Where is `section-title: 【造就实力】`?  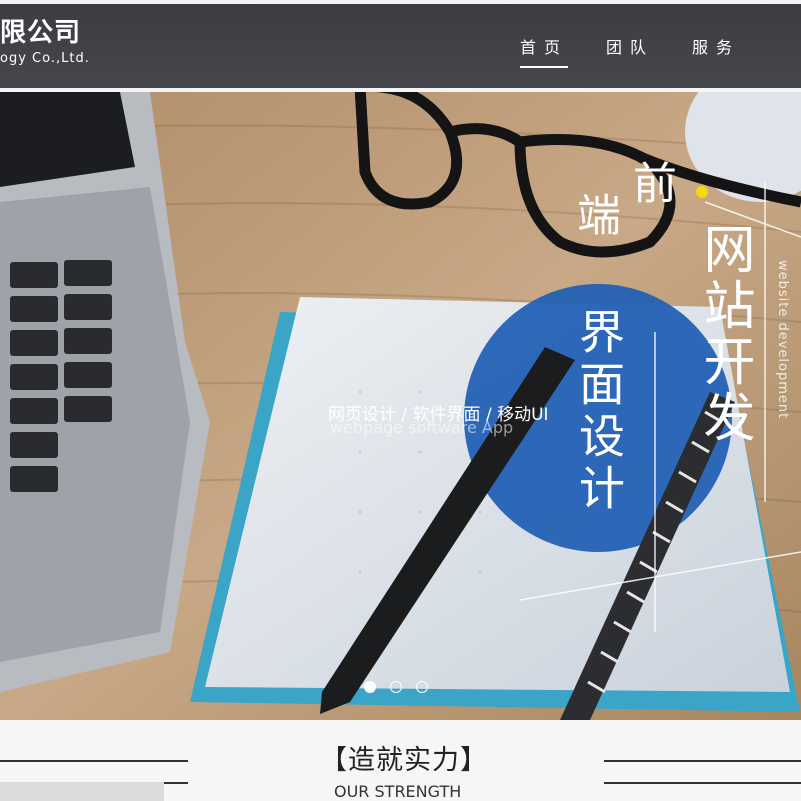 section-title: 【造就实力】 is located at coordinates (404, 760).